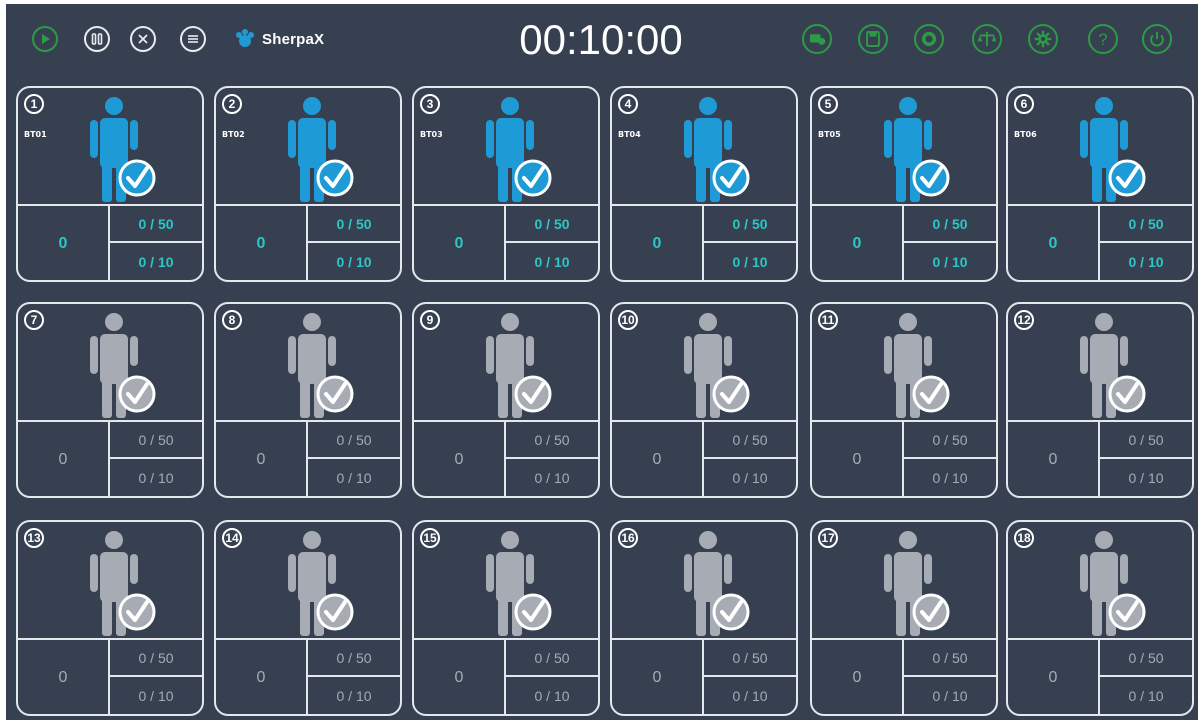  I want to click on station-code: BT05, so click(829, 134).